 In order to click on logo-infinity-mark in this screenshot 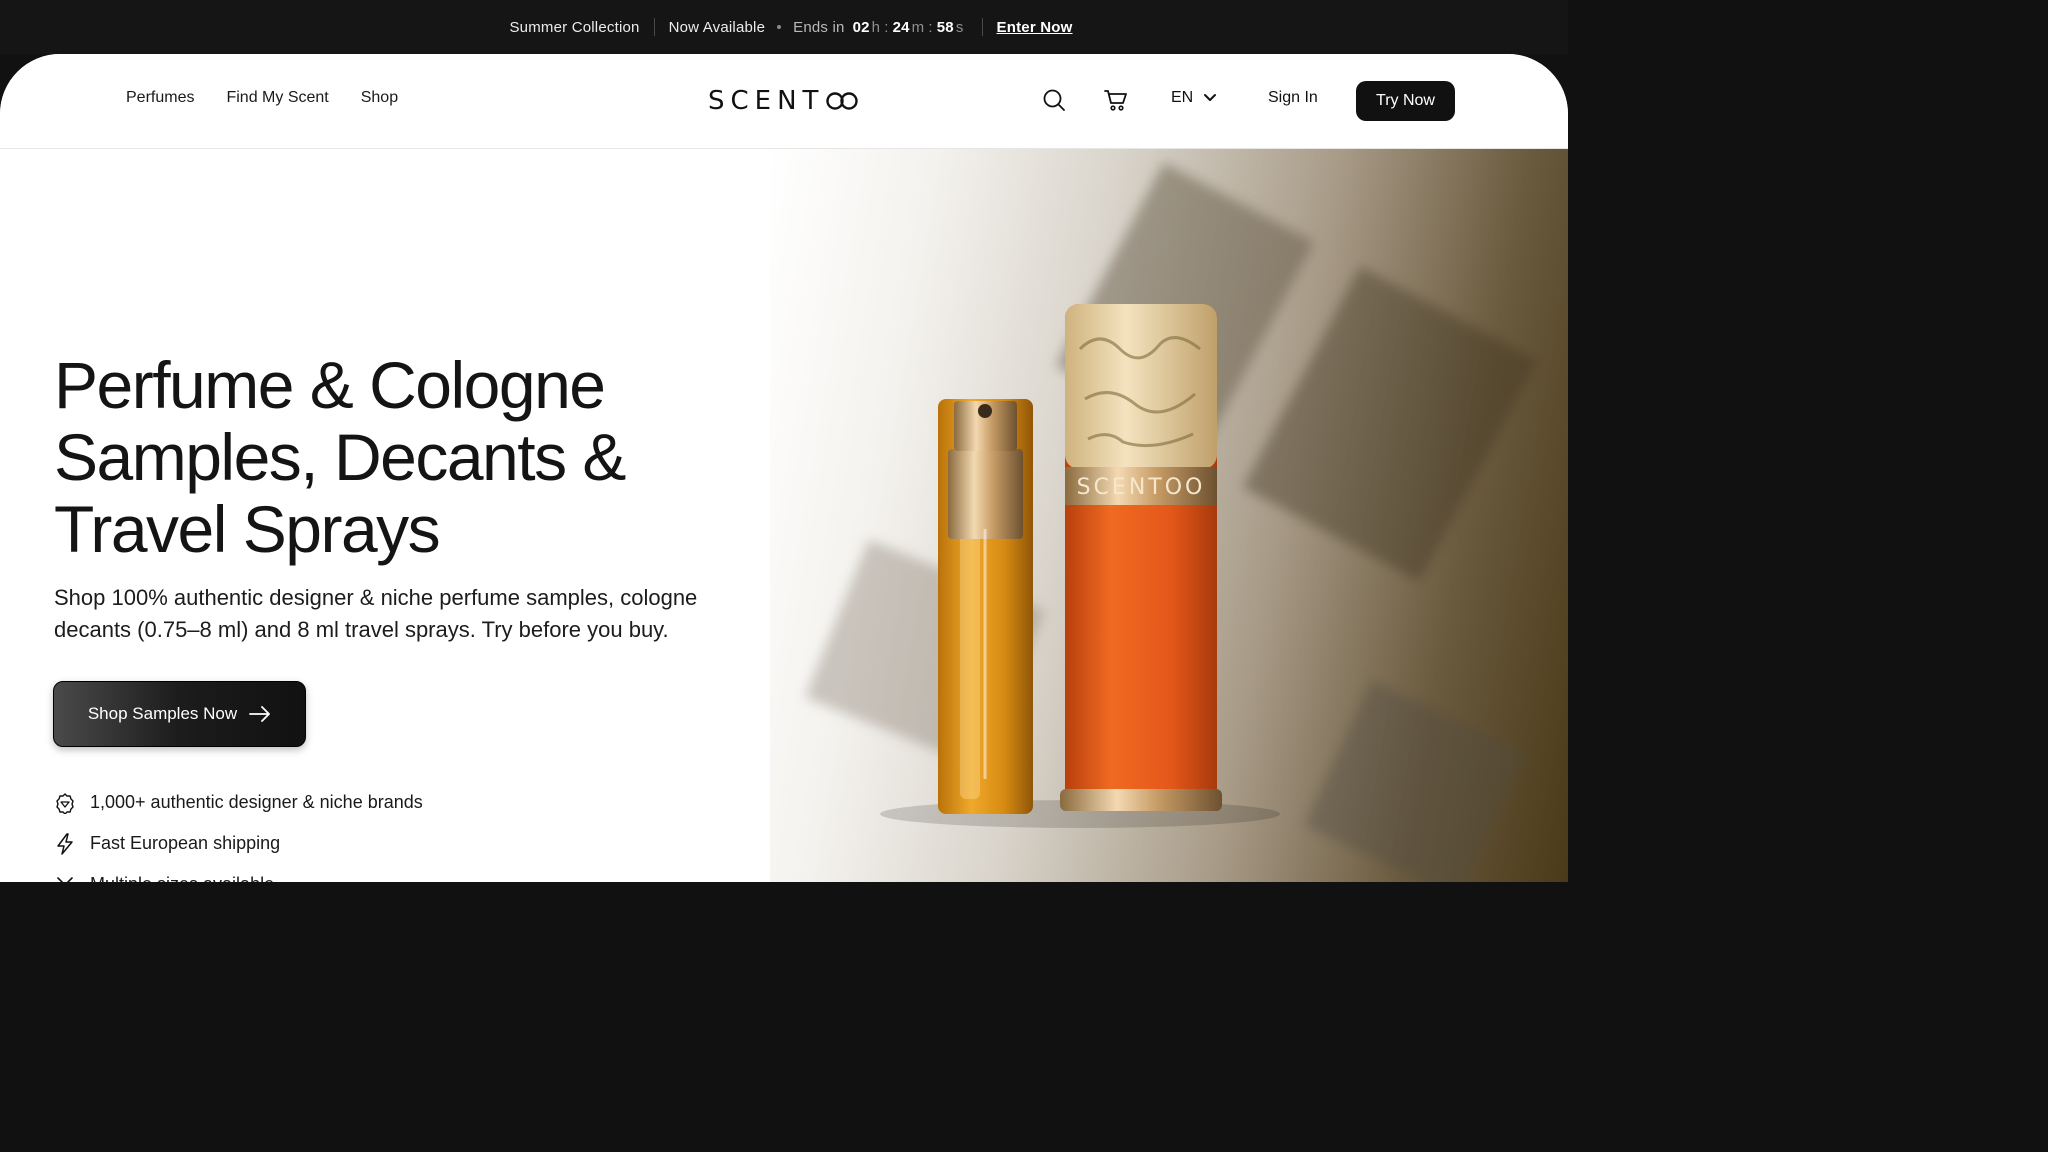, I will do `click(842, 101)`.